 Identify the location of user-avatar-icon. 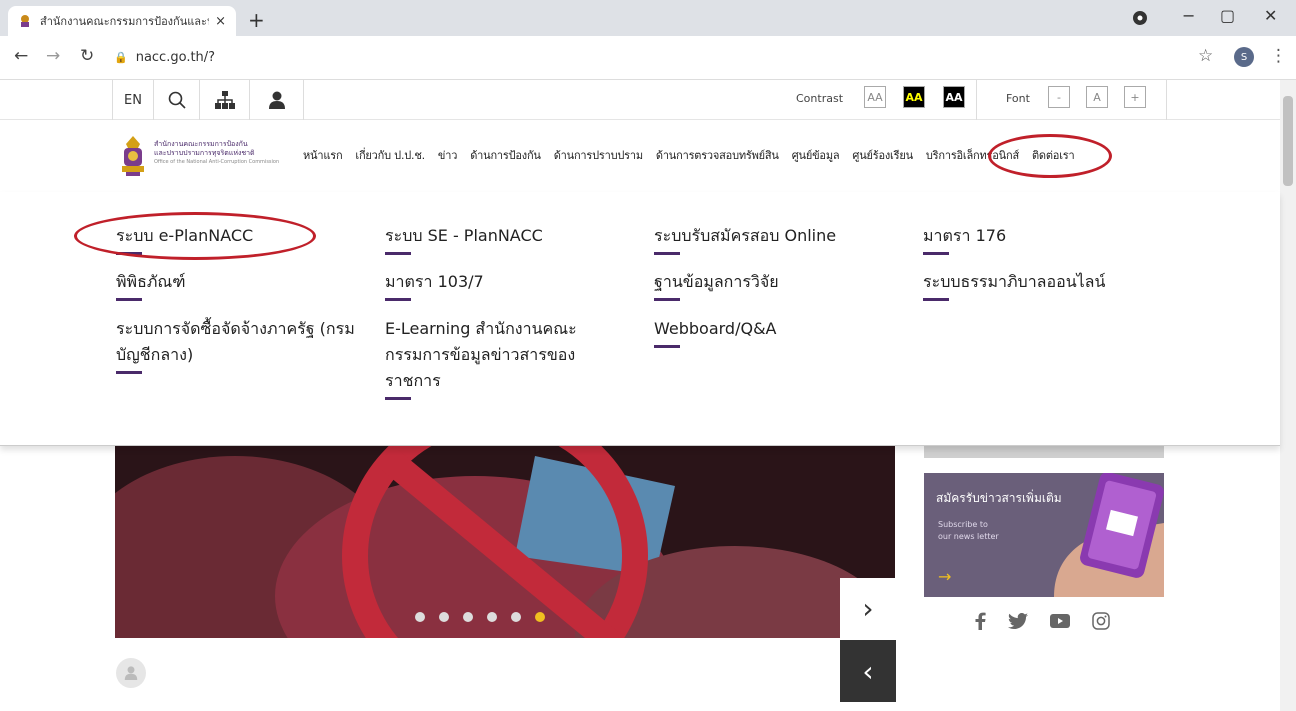
(131, 673).